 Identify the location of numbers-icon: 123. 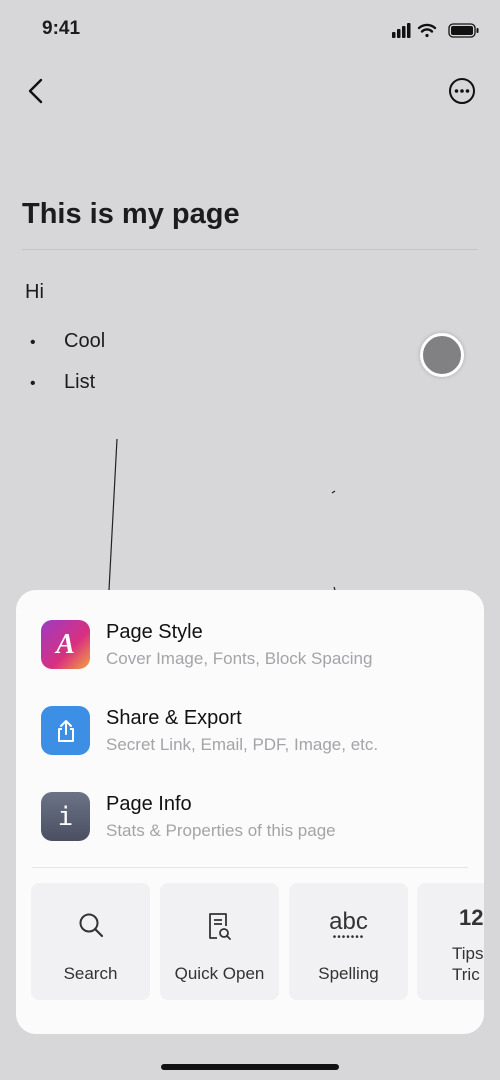
(450, 921).